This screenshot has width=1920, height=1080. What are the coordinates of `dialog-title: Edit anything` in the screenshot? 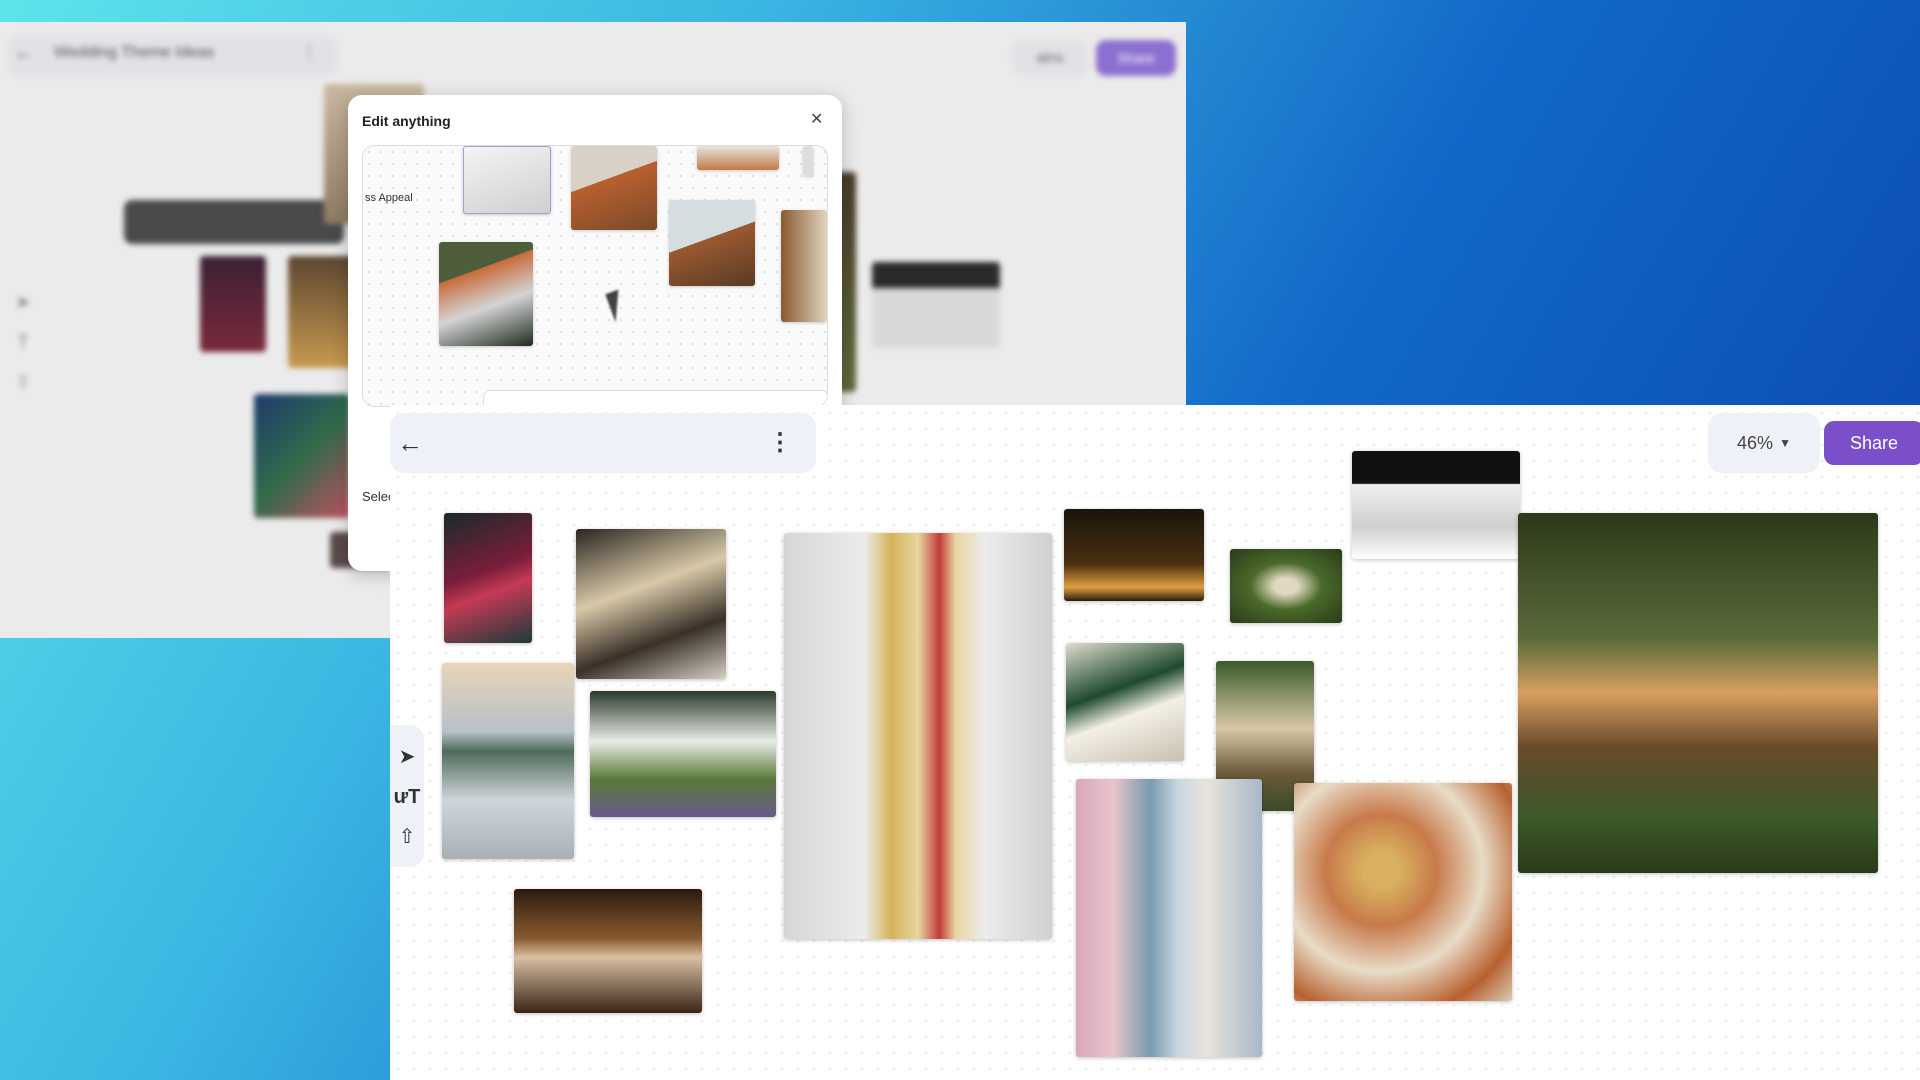 It's located at (406, 121).